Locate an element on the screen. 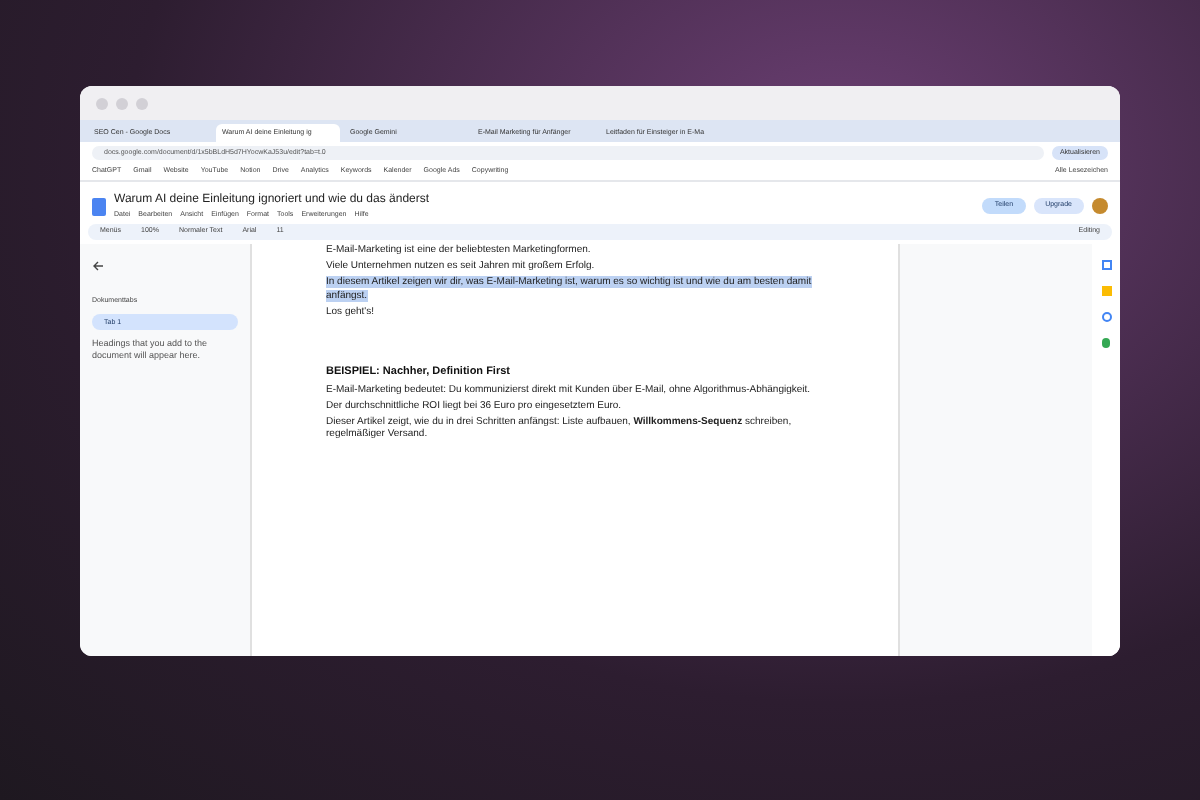 The image size is (1200, 800). back-arrow-icon is located at coordinates (98, 266).